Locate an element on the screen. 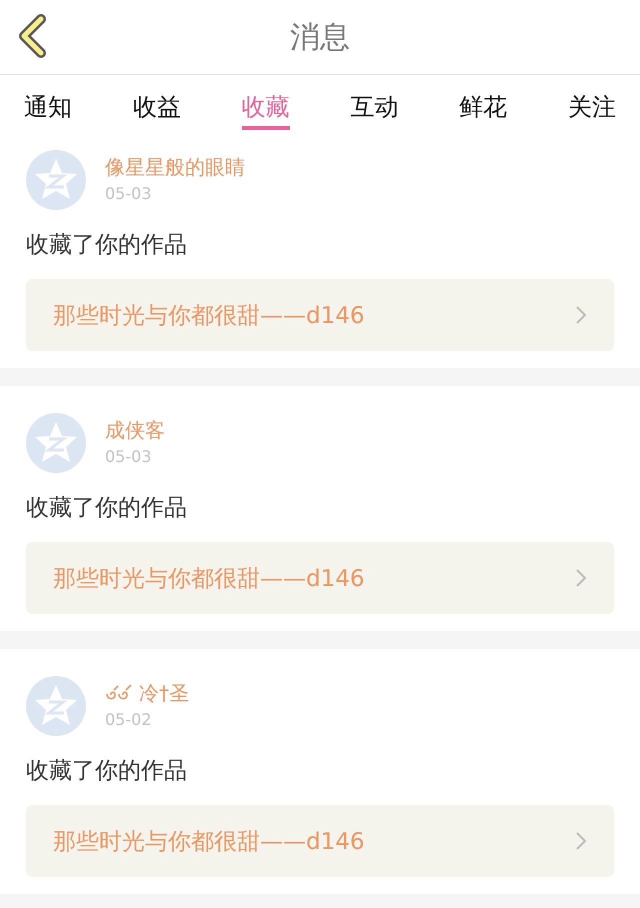 This screenshot has height=908, width=640. tab: 互动 is located at coordinates (374, 102).